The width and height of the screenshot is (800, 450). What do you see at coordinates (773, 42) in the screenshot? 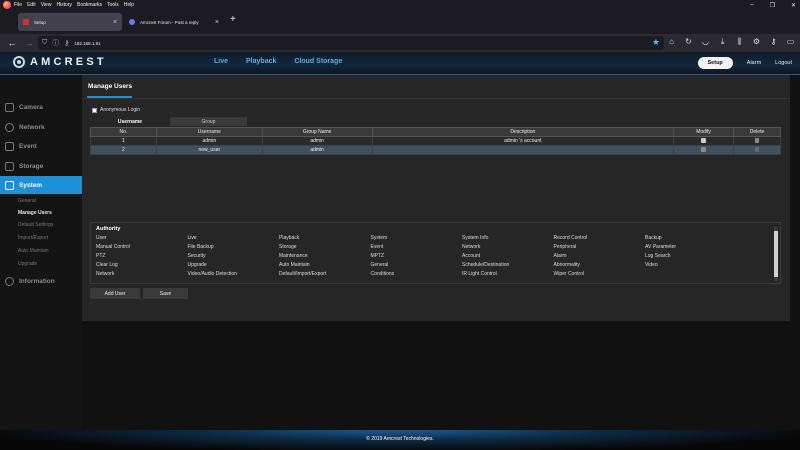
I see `passwords-icon: ⚷` at bounding box center [773, 42].